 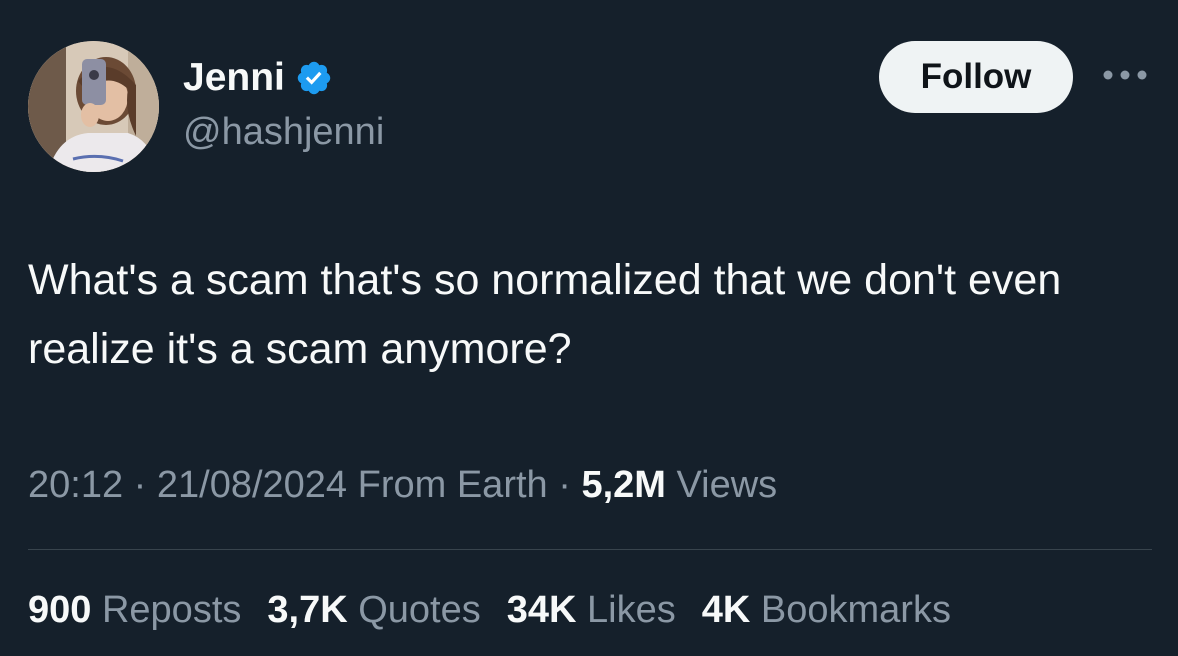 I want to click on follow-button: Follow, so click(x=976, y=77).